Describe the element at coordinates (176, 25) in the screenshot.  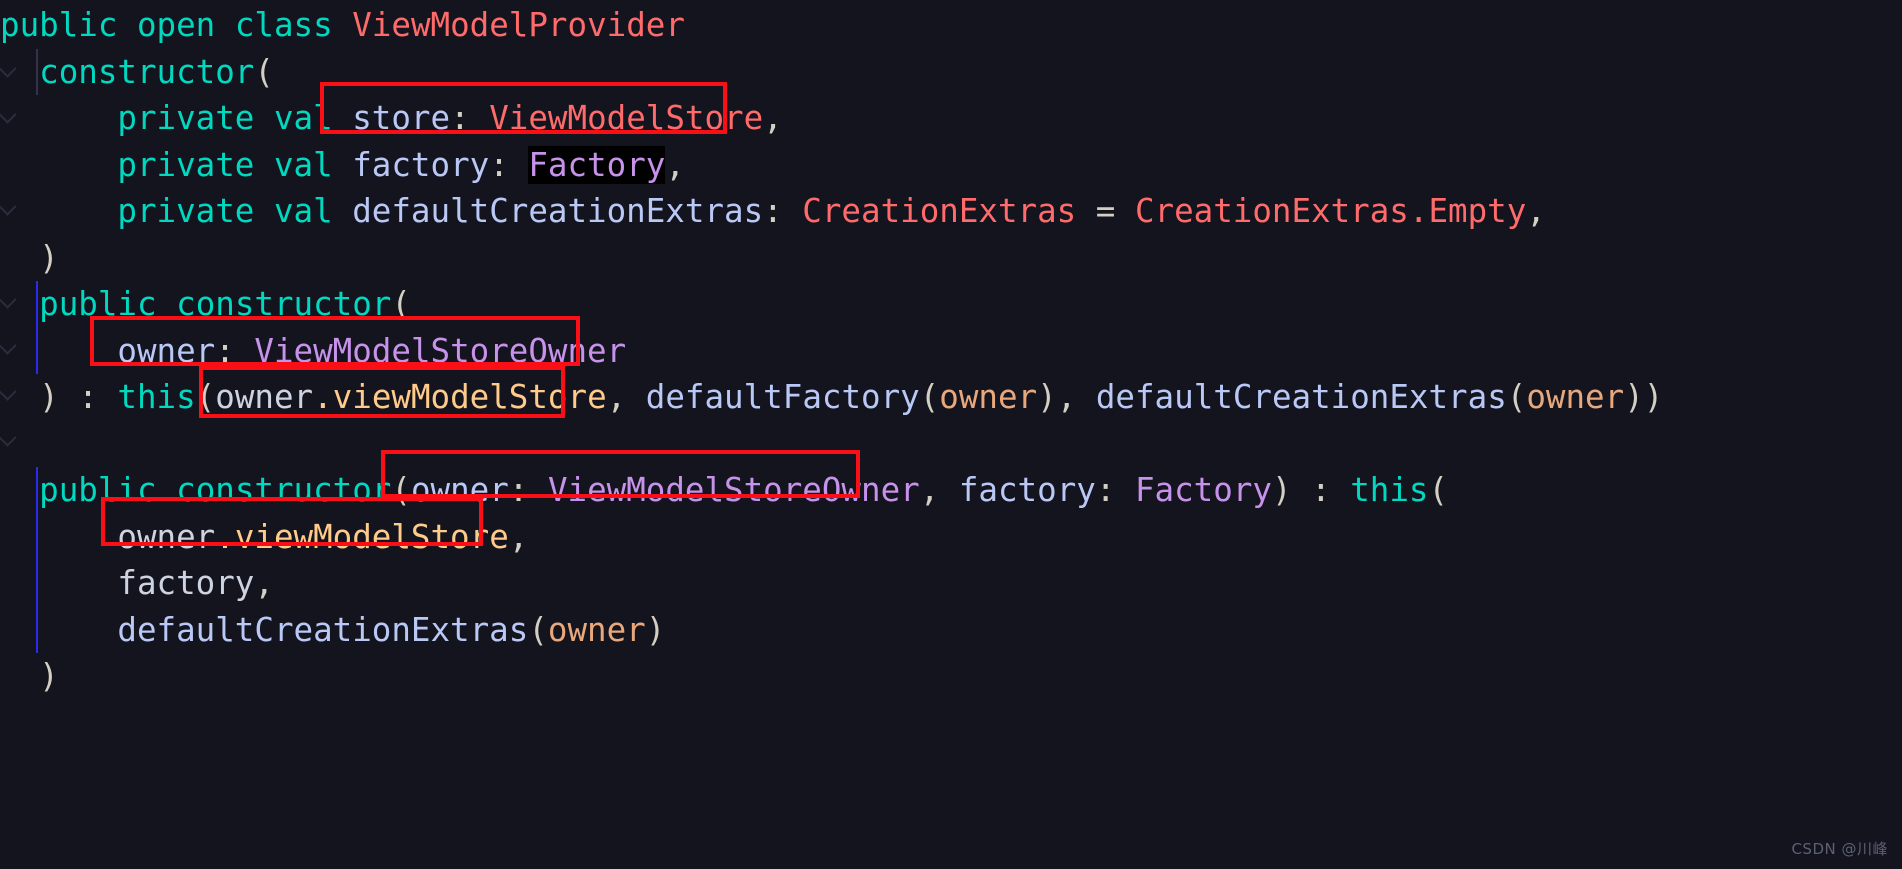
I see `code-token: open` at that location.